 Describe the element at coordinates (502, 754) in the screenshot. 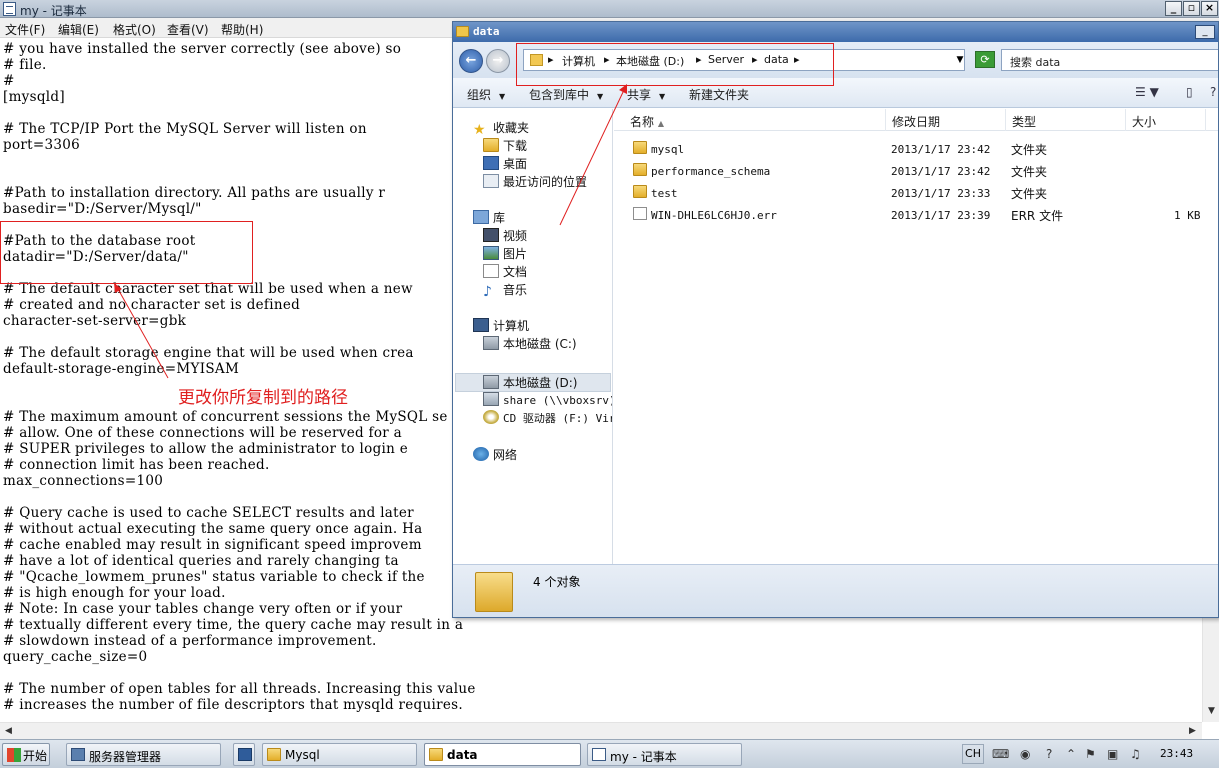

I see `task-data-folder: data` at that location.